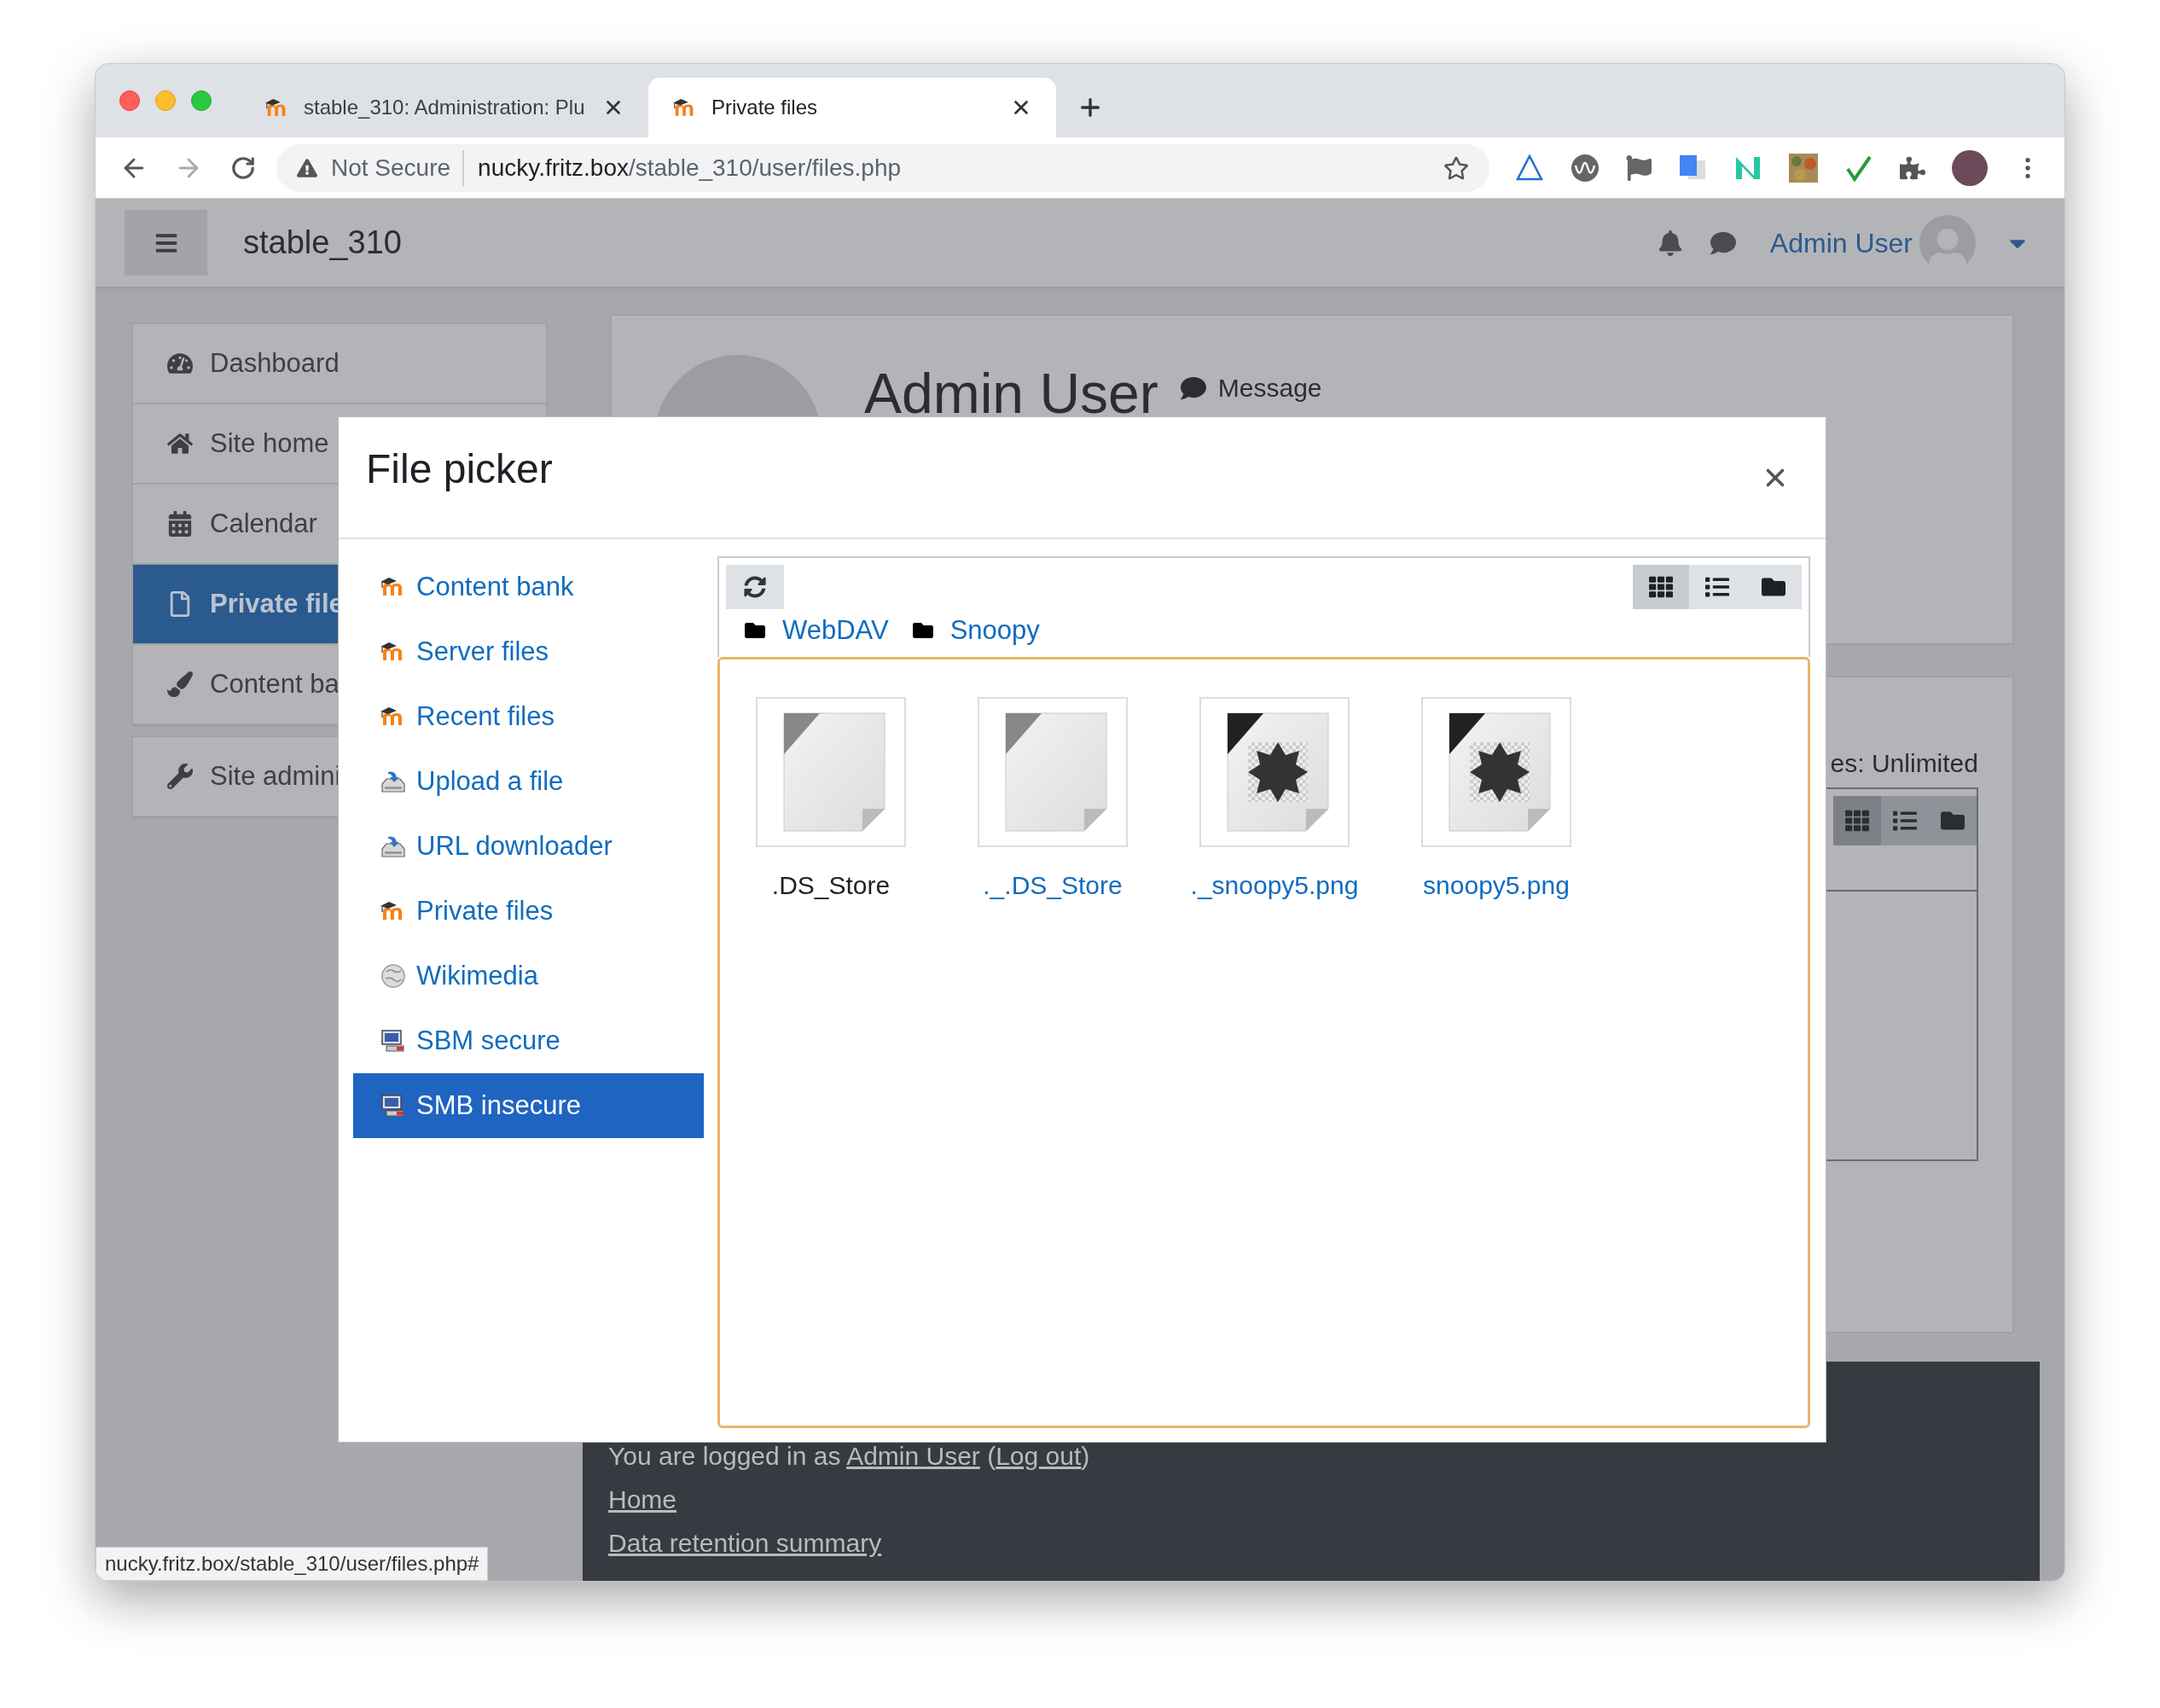 This screenshot has height=1708, width=2160. What do you see at coordinates (488, 1040) in the screenshot?
I see `repository-label: SBM secure` at bounding box center [488, 1040].